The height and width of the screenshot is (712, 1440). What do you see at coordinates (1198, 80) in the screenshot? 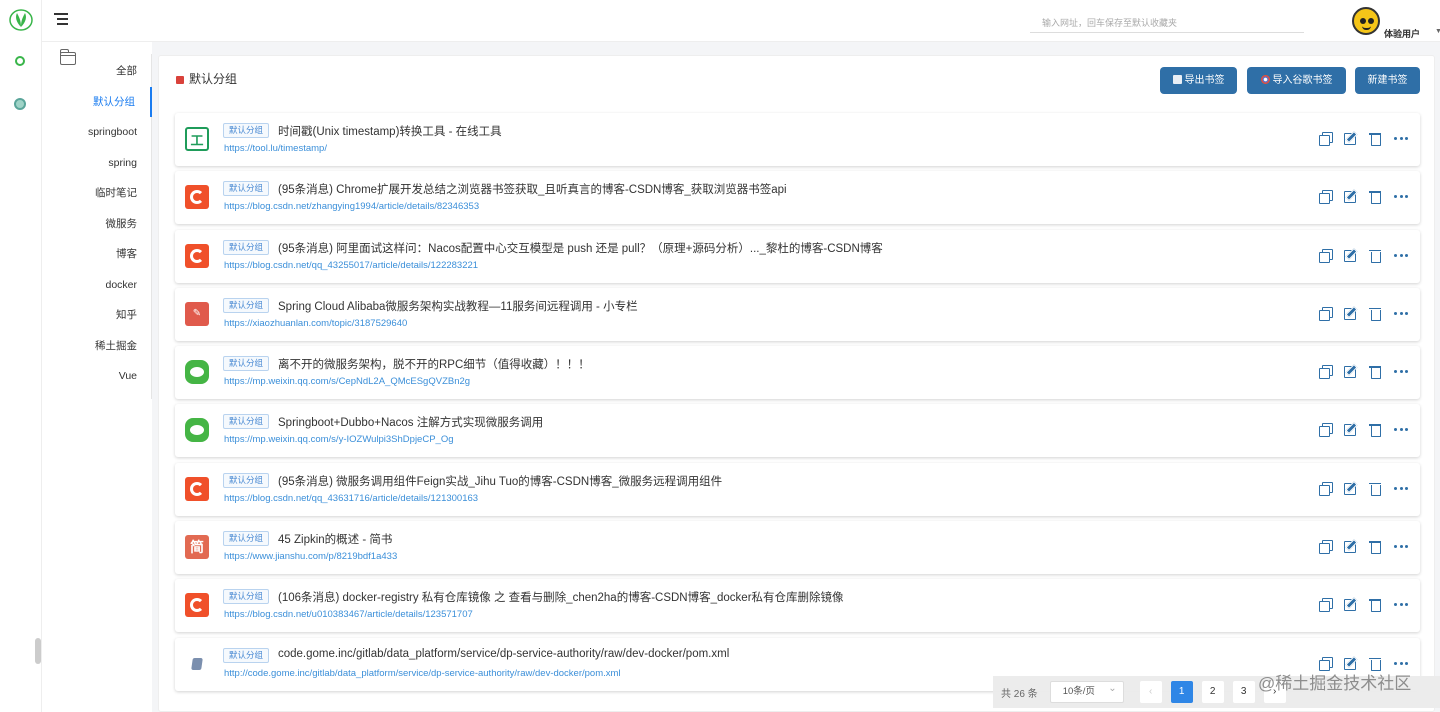
I see `export-bookmarks-button: 导出书签` at bounding box center [1198, 80].